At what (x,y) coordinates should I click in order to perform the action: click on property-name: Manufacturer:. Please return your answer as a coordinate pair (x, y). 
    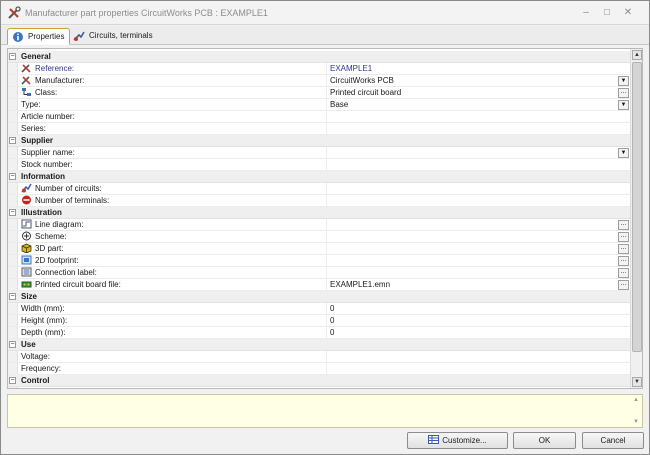
    Looking at the image, I should click on (174, 81).